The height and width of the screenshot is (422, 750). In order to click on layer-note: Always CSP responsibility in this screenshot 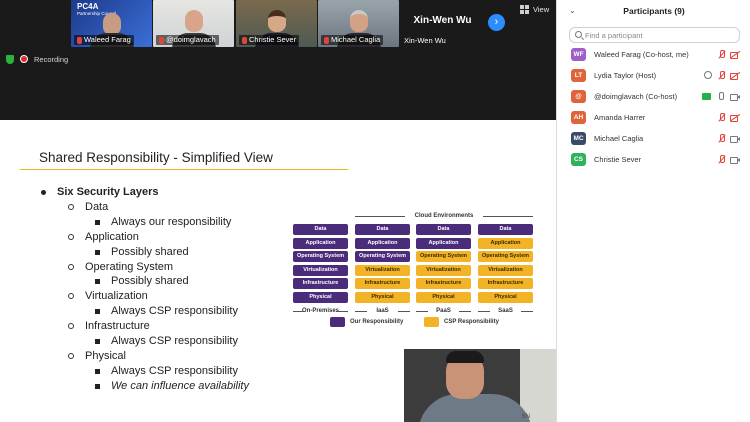, I will do `click(166, 341)`.